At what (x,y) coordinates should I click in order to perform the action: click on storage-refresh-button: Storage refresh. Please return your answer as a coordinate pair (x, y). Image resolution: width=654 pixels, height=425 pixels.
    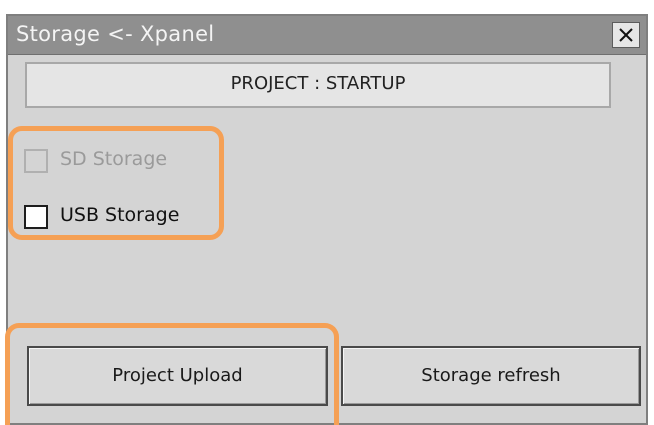
    Looking at the image, I should click on (491, 376).